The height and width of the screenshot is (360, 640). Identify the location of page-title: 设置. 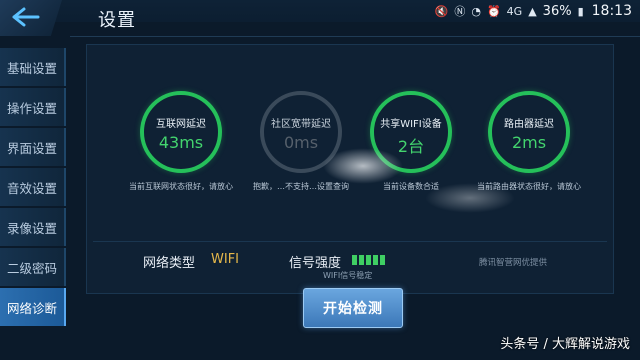
(117, 20).